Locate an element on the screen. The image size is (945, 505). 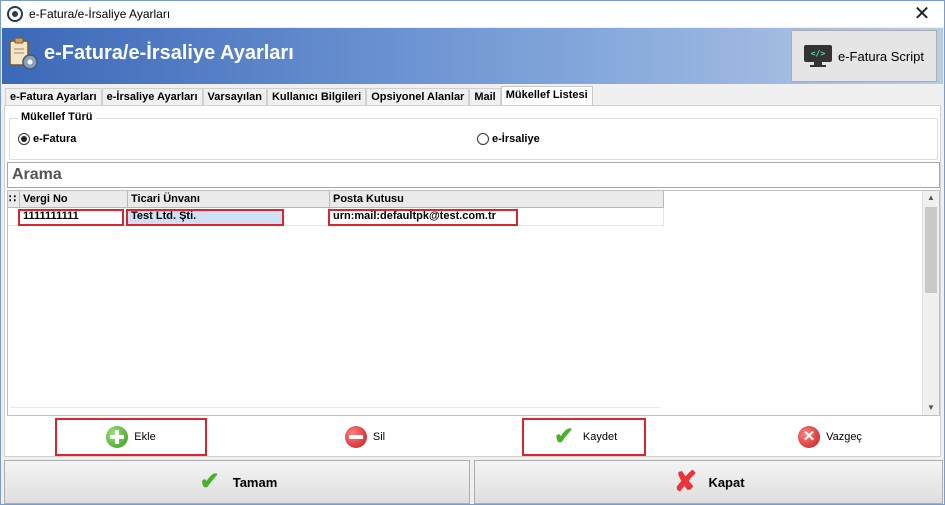
app-icon is located at coordinates (15, 14).